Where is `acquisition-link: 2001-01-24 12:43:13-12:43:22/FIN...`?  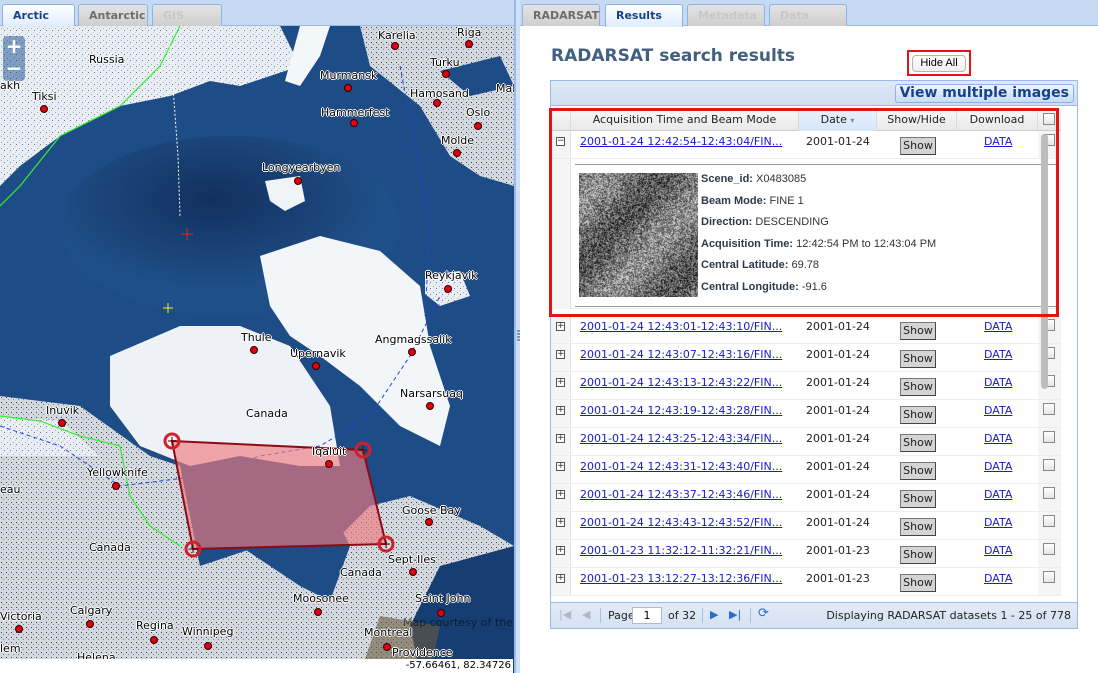 acquisition-link: 2001-01-24 12:43:13-12:43:22/FIN... is located at coordinates (681, 382).